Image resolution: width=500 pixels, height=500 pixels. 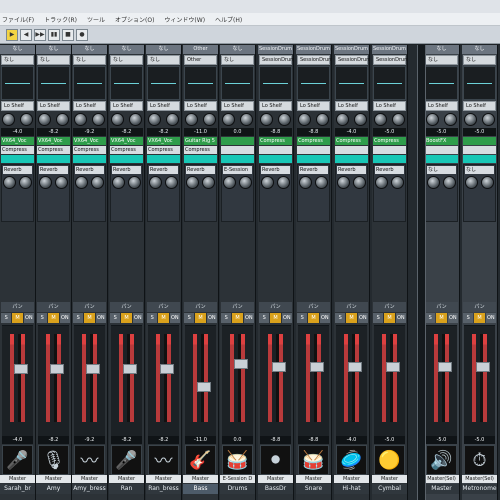 I want to click on instrument-icon: 🥁, so click(x=313, y=460).